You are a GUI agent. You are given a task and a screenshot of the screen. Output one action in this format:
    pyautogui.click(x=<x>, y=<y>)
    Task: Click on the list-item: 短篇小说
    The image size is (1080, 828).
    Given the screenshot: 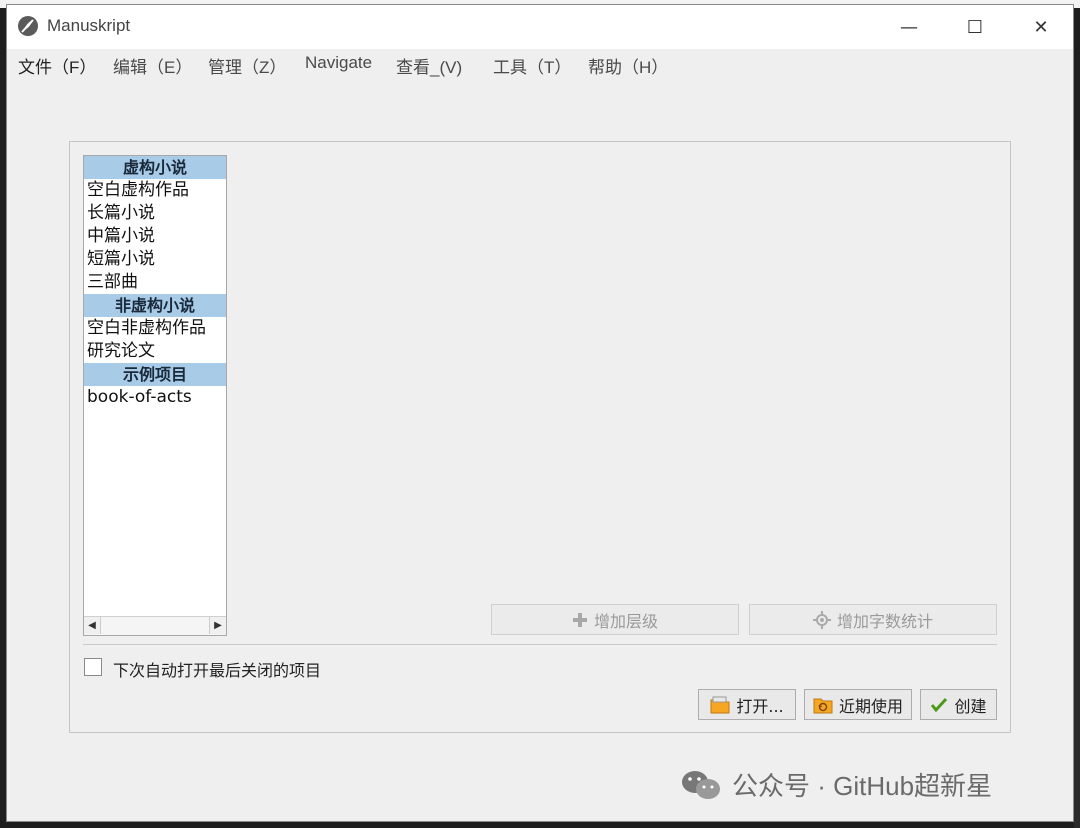 What is the action you would take?
    pyautogui.click(x=155, y=259)
    